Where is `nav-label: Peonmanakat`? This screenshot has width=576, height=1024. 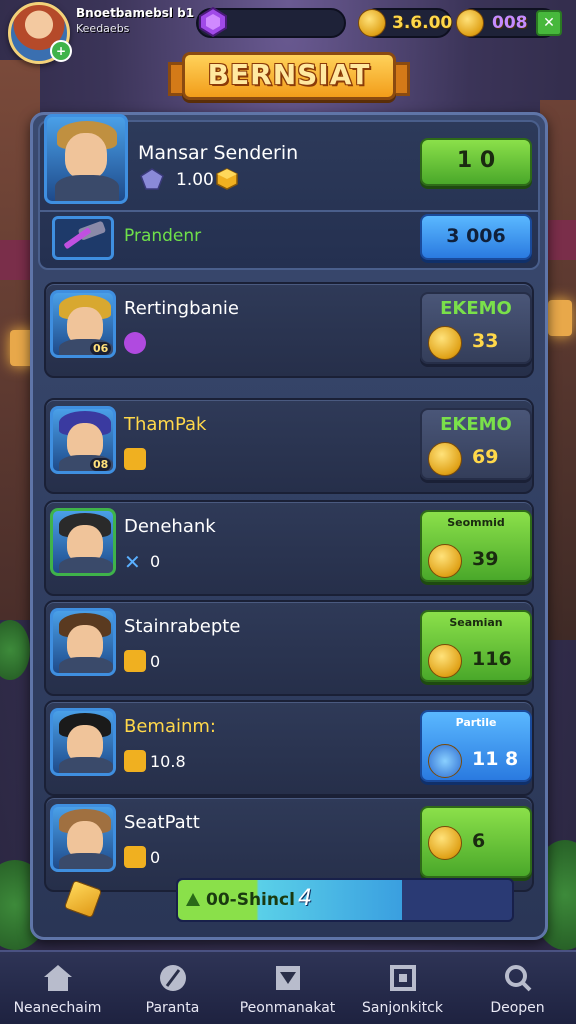
nav-label: Peonmanakat is located at coordinates (287, 1008).